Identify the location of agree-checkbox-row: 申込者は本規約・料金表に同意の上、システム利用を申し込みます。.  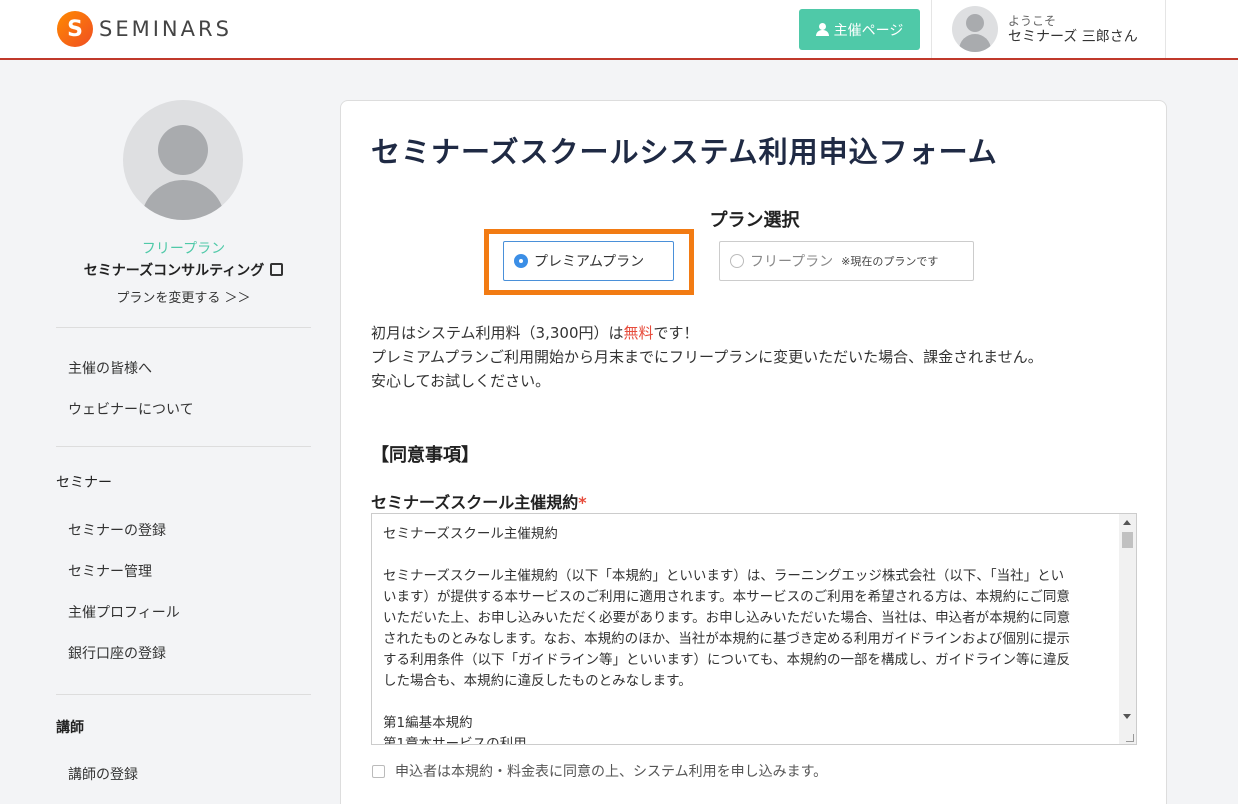
(599, 771).